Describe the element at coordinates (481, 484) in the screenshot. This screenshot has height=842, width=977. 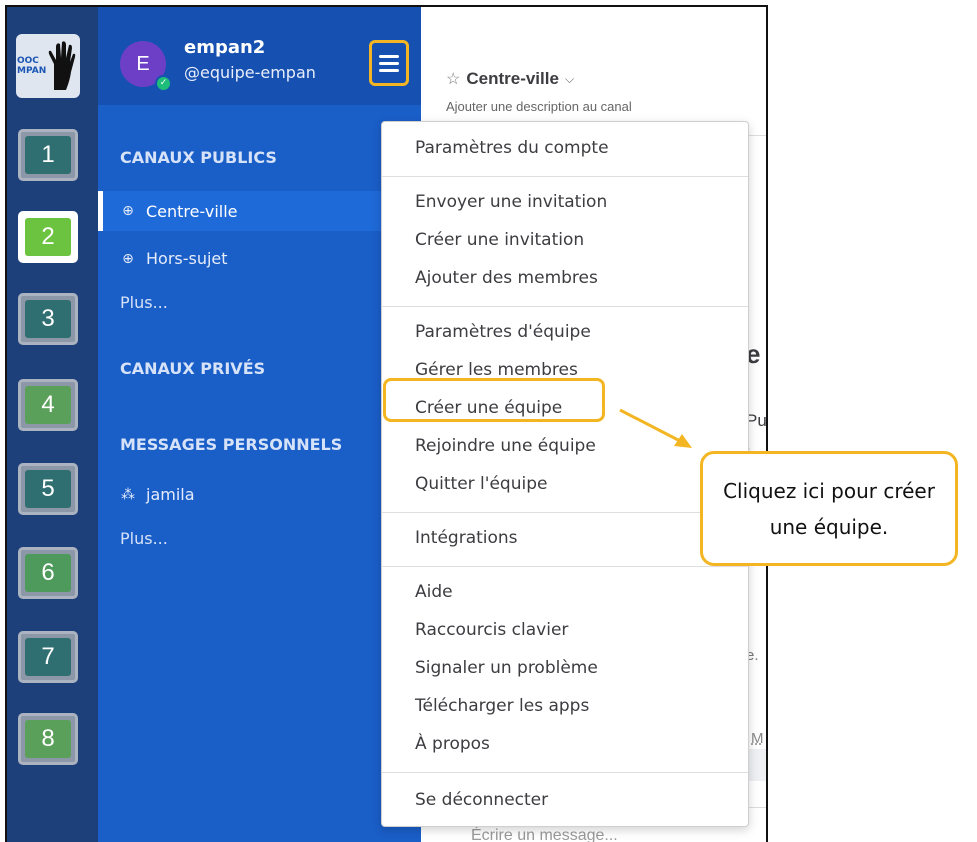
I see `menu-item-leave-team: Quitter l'équipe` at that location.